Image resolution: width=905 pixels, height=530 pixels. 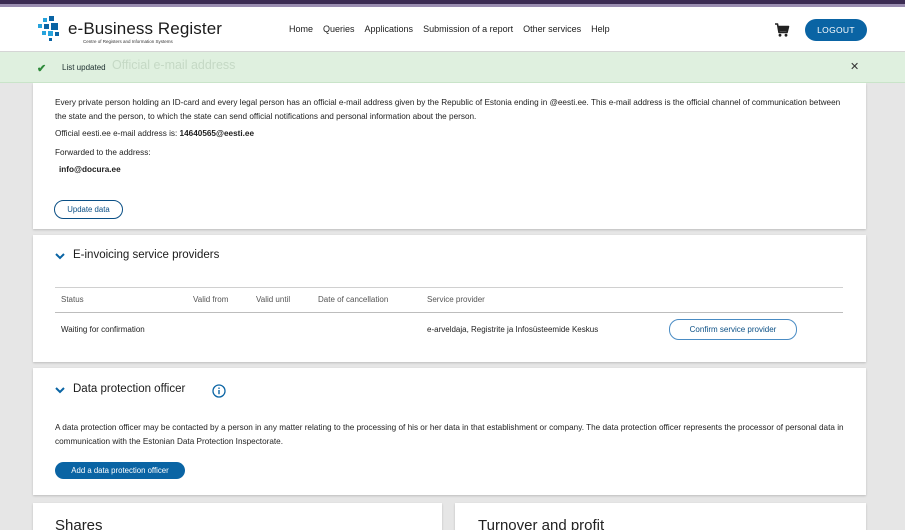 What do you see at coordinates (211, 299) in the screenshot?
I see `column-valid-from: Valid from` at bounding box center [211, 299].